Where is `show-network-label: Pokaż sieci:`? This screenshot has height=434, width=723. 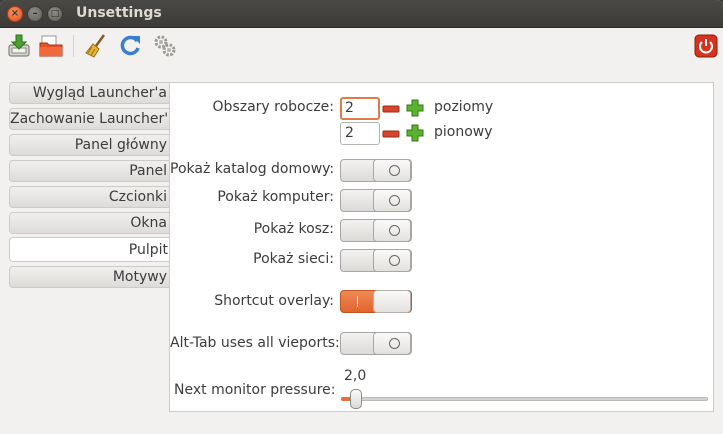
show-network-label: Pokaż sieci: is located at coordinates (293, 259).